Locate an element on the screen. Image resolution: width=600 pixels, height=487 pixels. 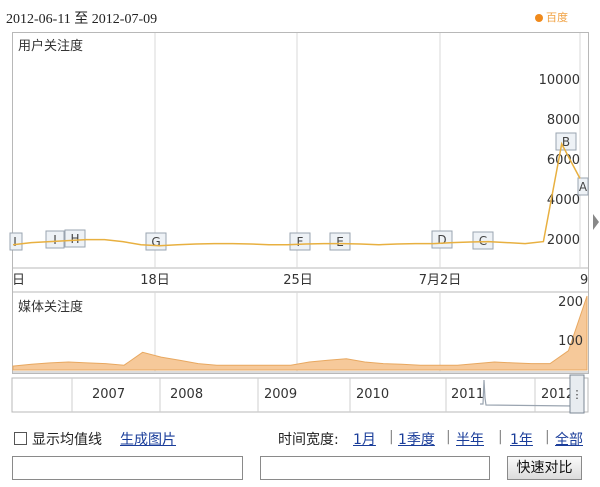
time-option-1-month: 1月 is located at coordinates (364, 439).